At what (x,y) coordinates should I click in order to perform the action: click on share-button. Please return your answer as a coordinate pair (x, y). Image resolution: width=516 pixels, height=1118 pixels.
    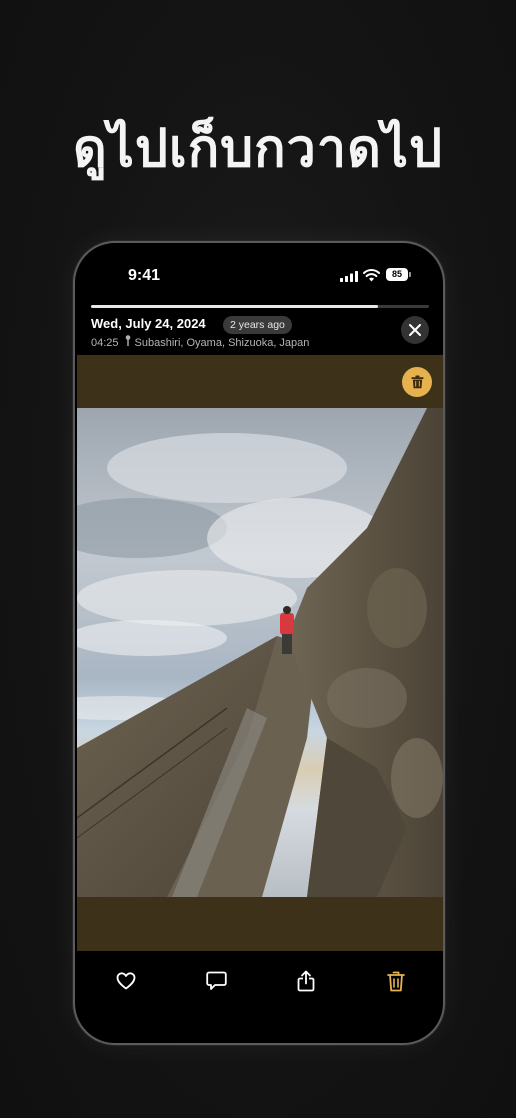
    Looking at the image, I should click on (306, 981).